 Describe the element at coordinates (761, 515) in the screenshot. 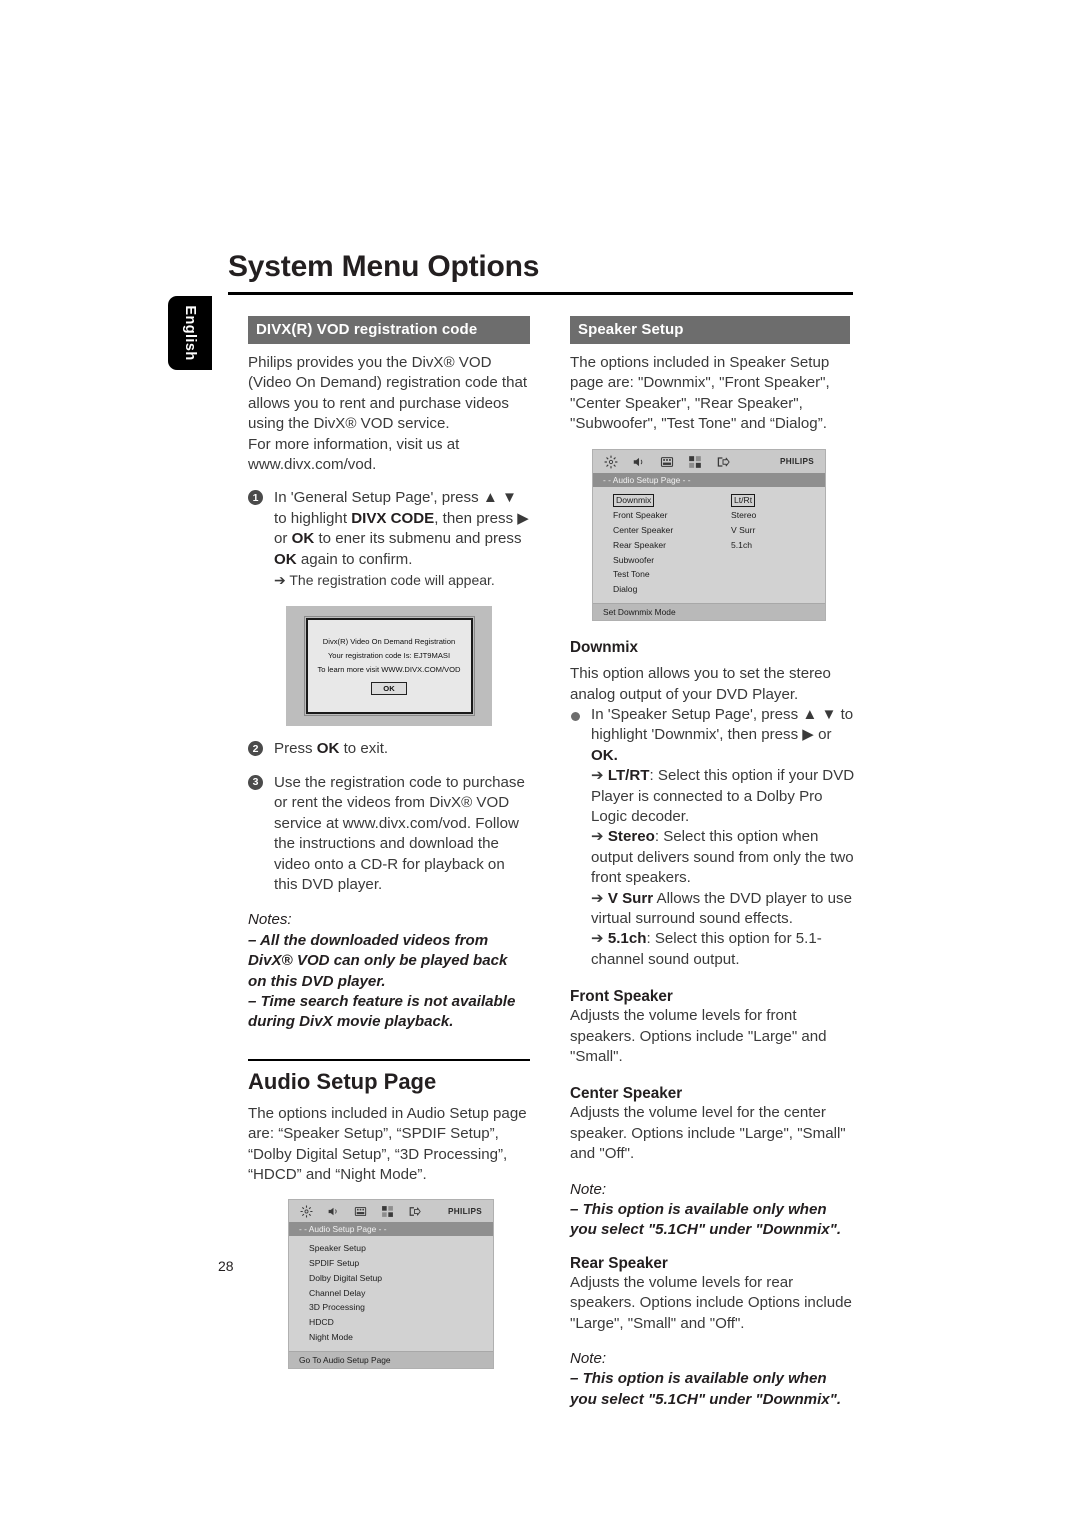

I see `osd-value: Stereo` at that location.